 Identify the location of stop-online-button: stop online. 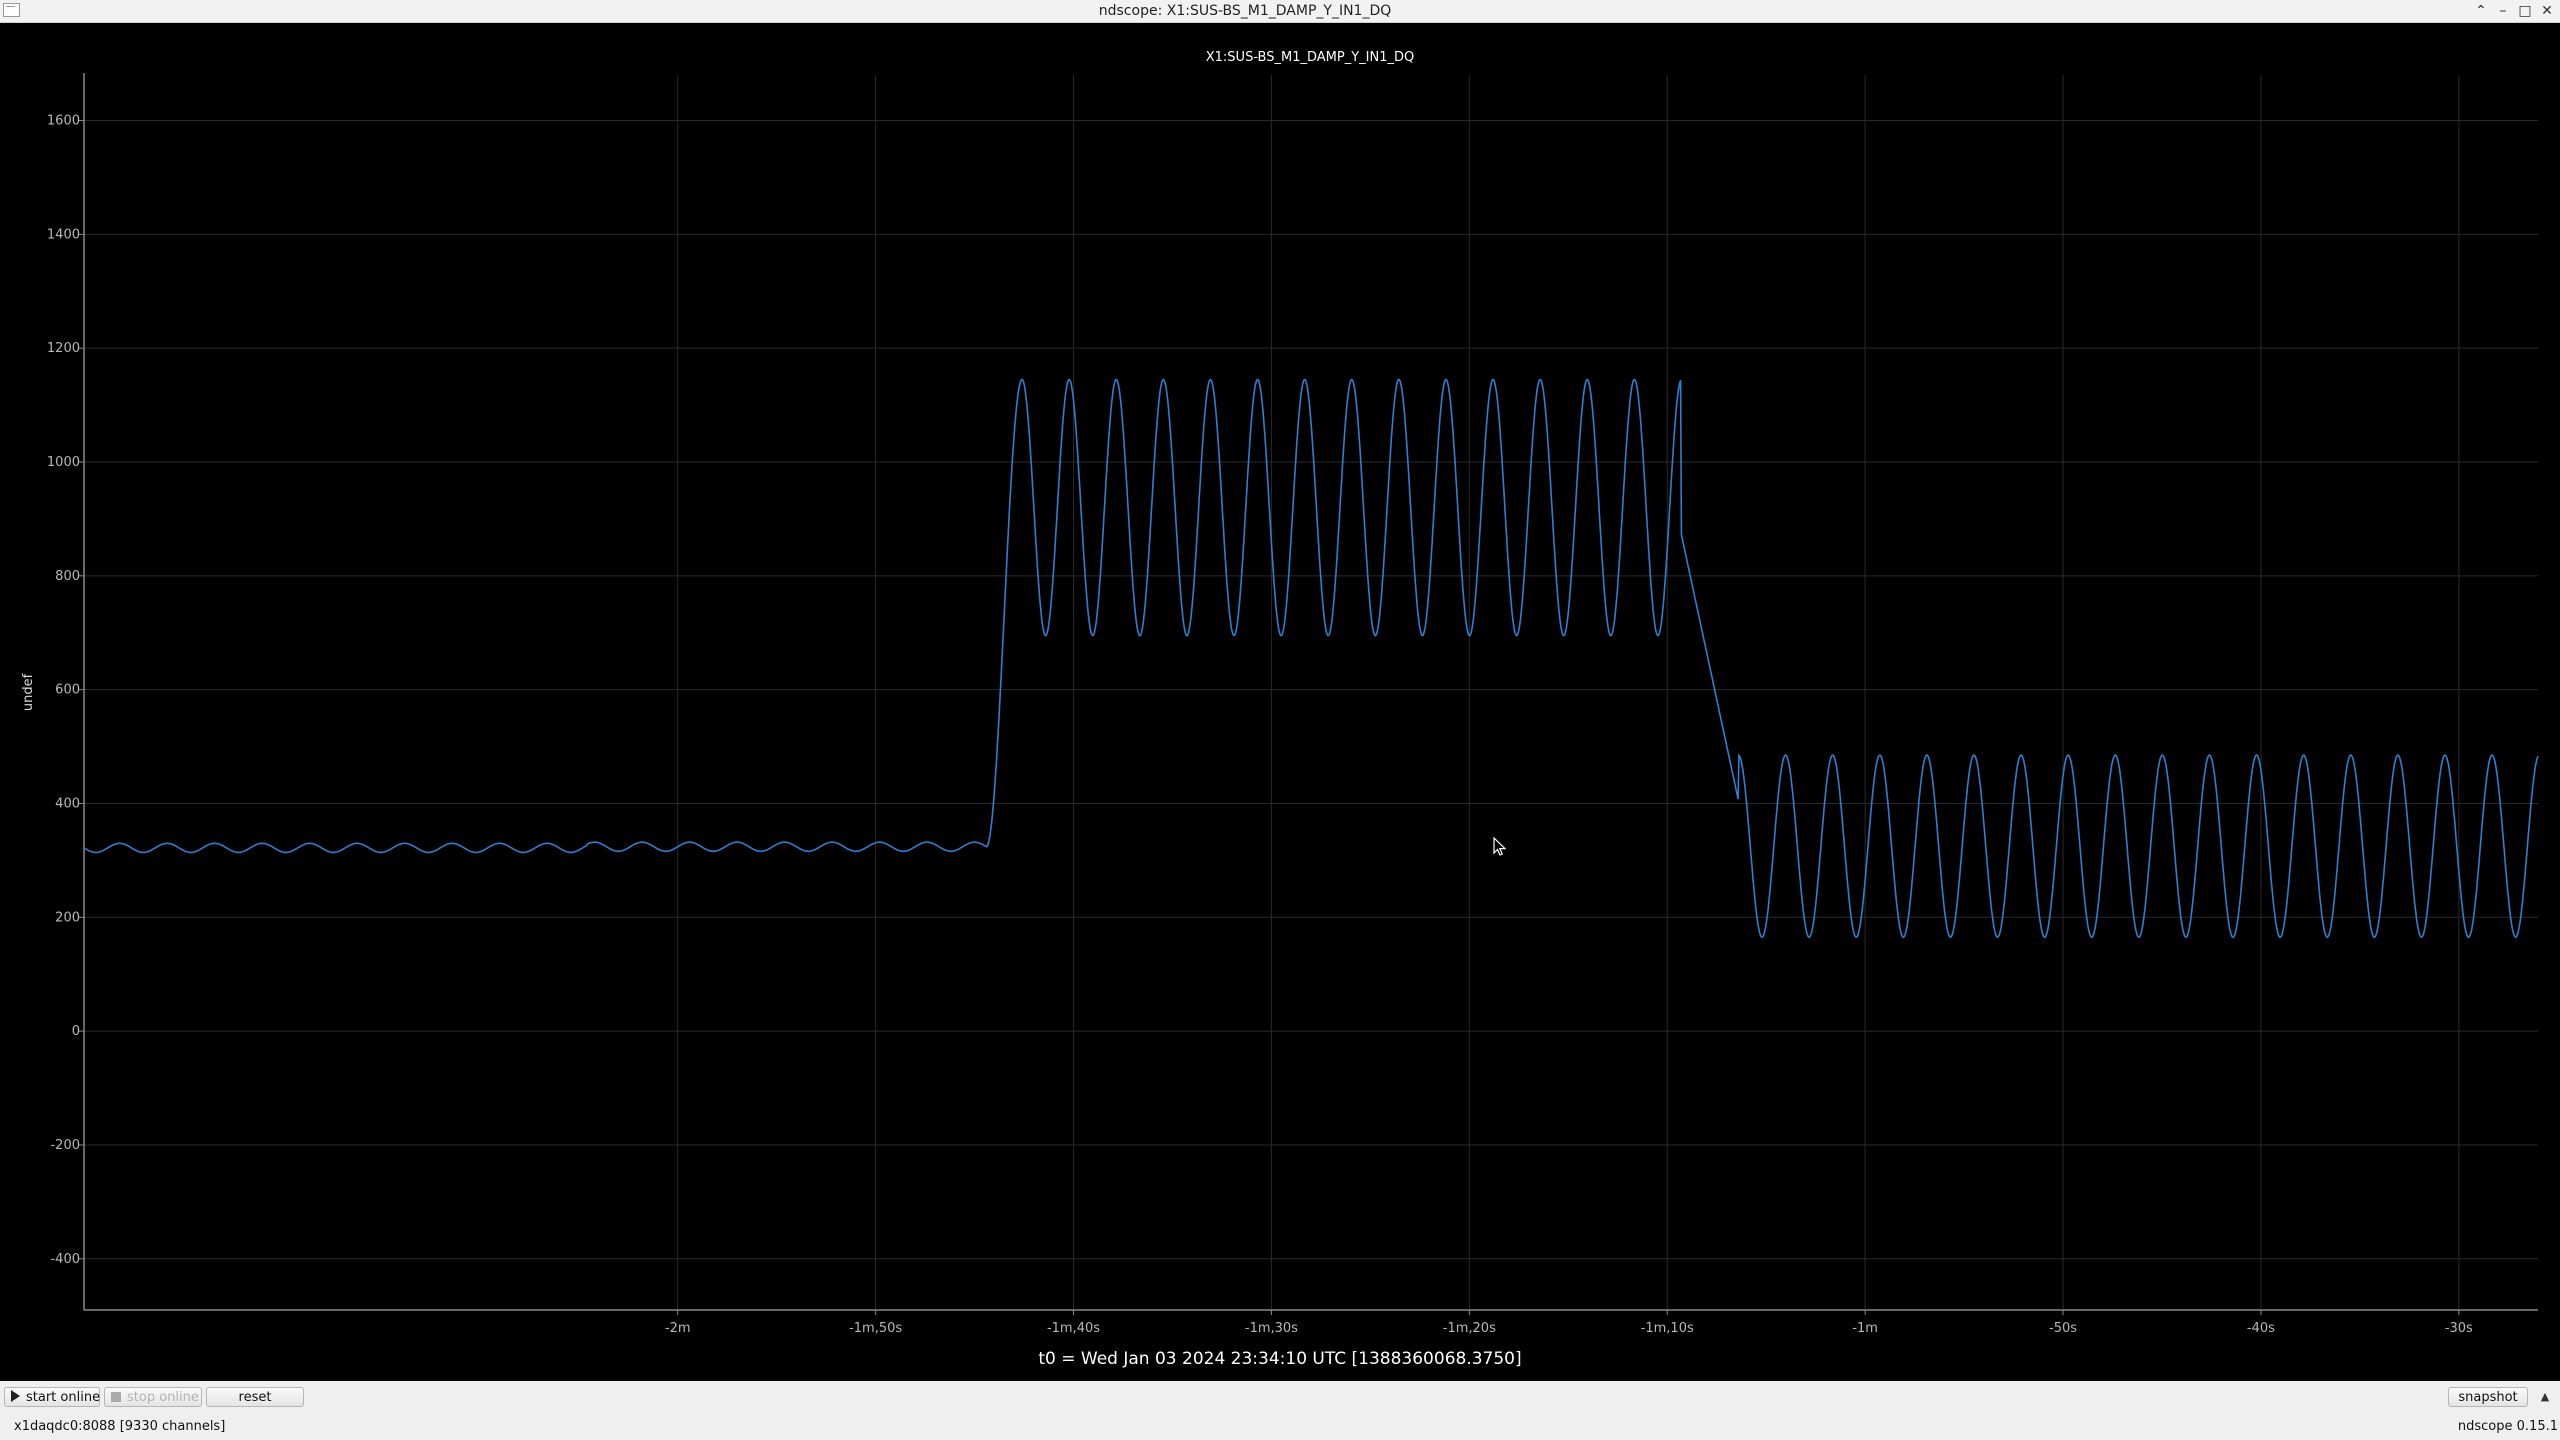
(153, 1397).